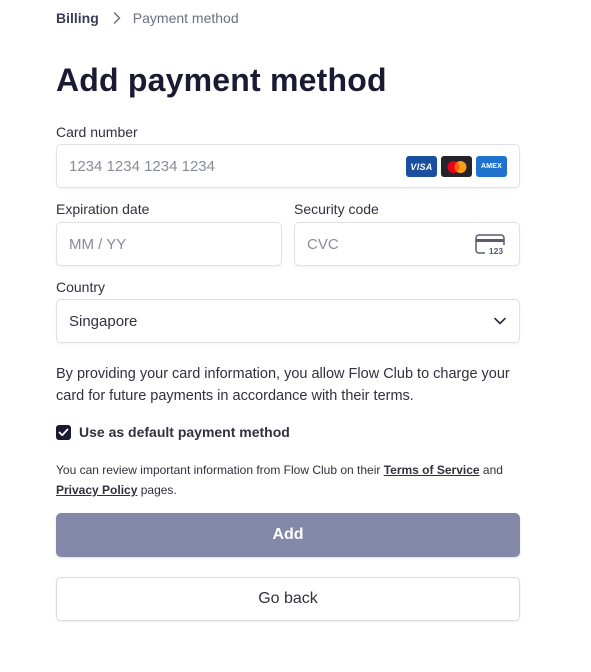  Describe the element at coordinates (496, 251) in the screenshot. I see `cvc-icon-text: 123` at that location.